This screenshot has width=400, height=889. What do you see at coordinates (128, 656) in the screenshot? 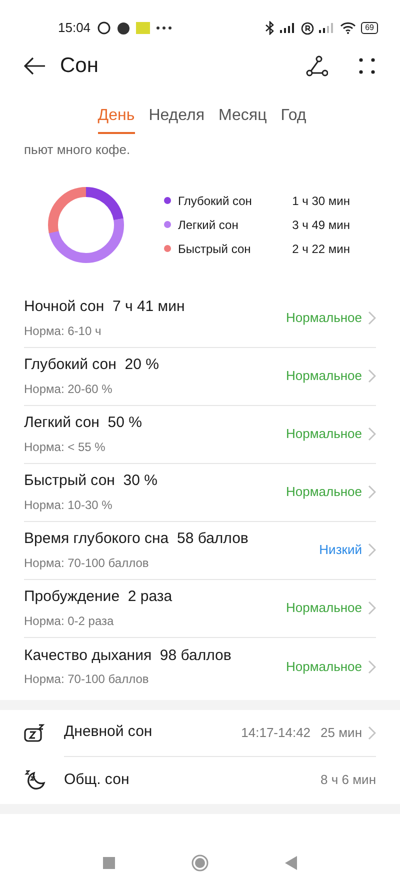
I see `metric-title: Качество дыхания 98 баллов` at bounding box center [128, 656].